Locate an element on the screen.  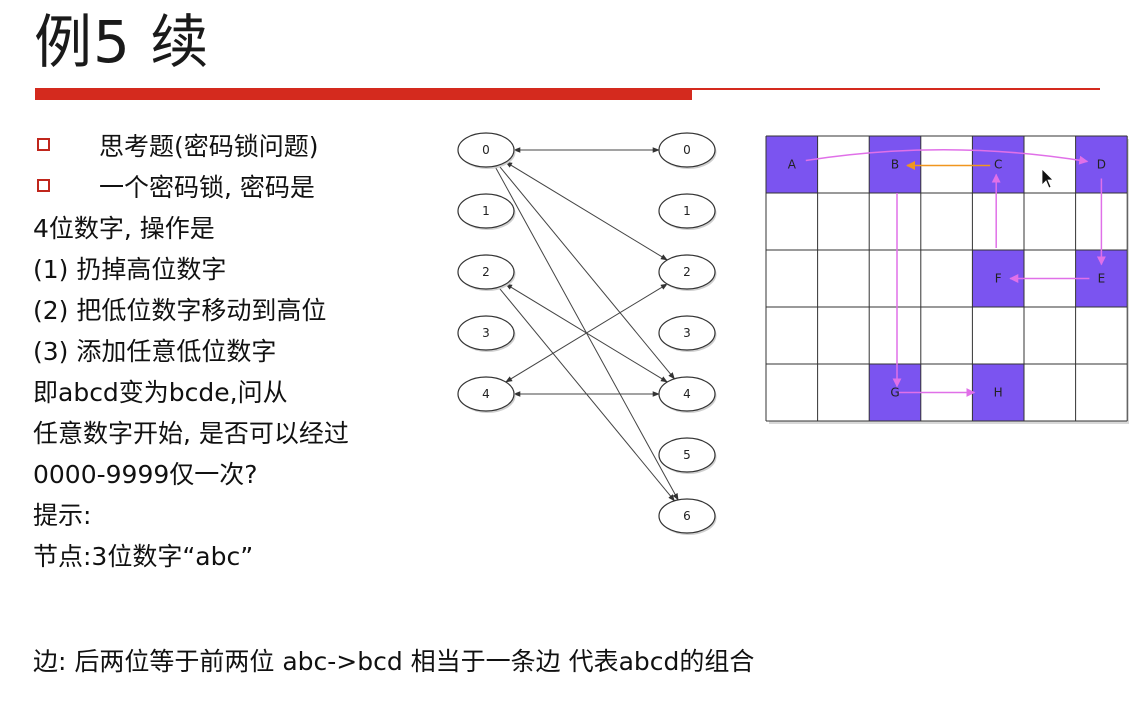
line-text: 一个密码锁, 密码是 is located at coordinates (207, 187).